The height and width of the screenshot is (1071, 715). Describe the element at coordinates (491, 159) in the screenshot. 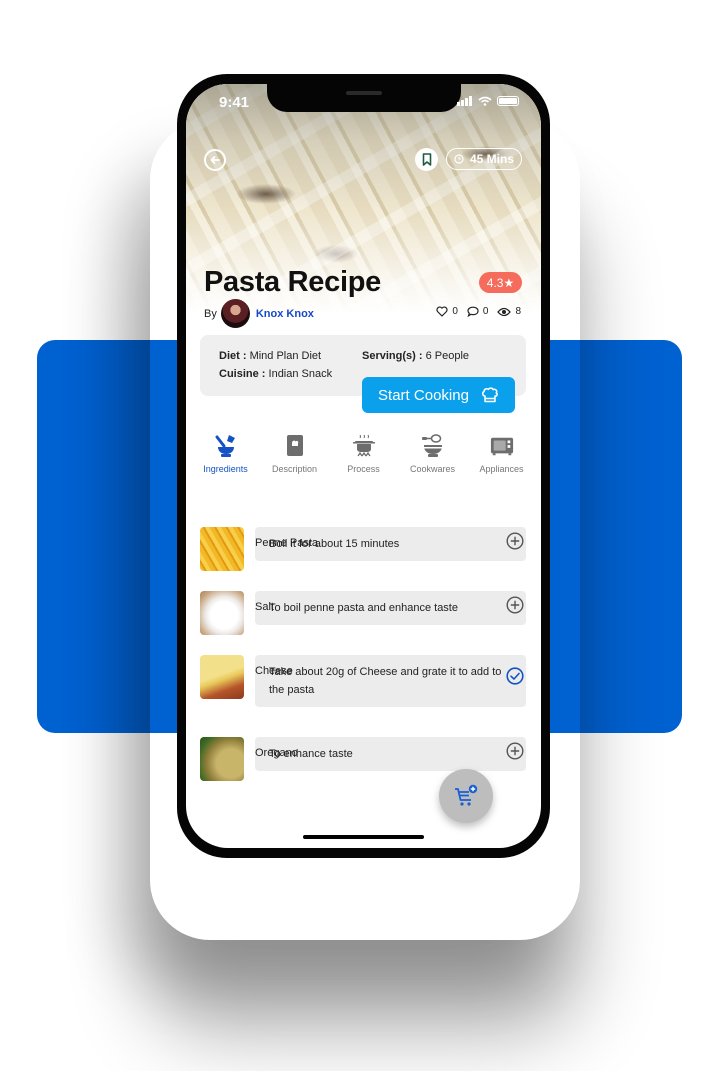

I see `cook-time: 45 Mins` at that location.